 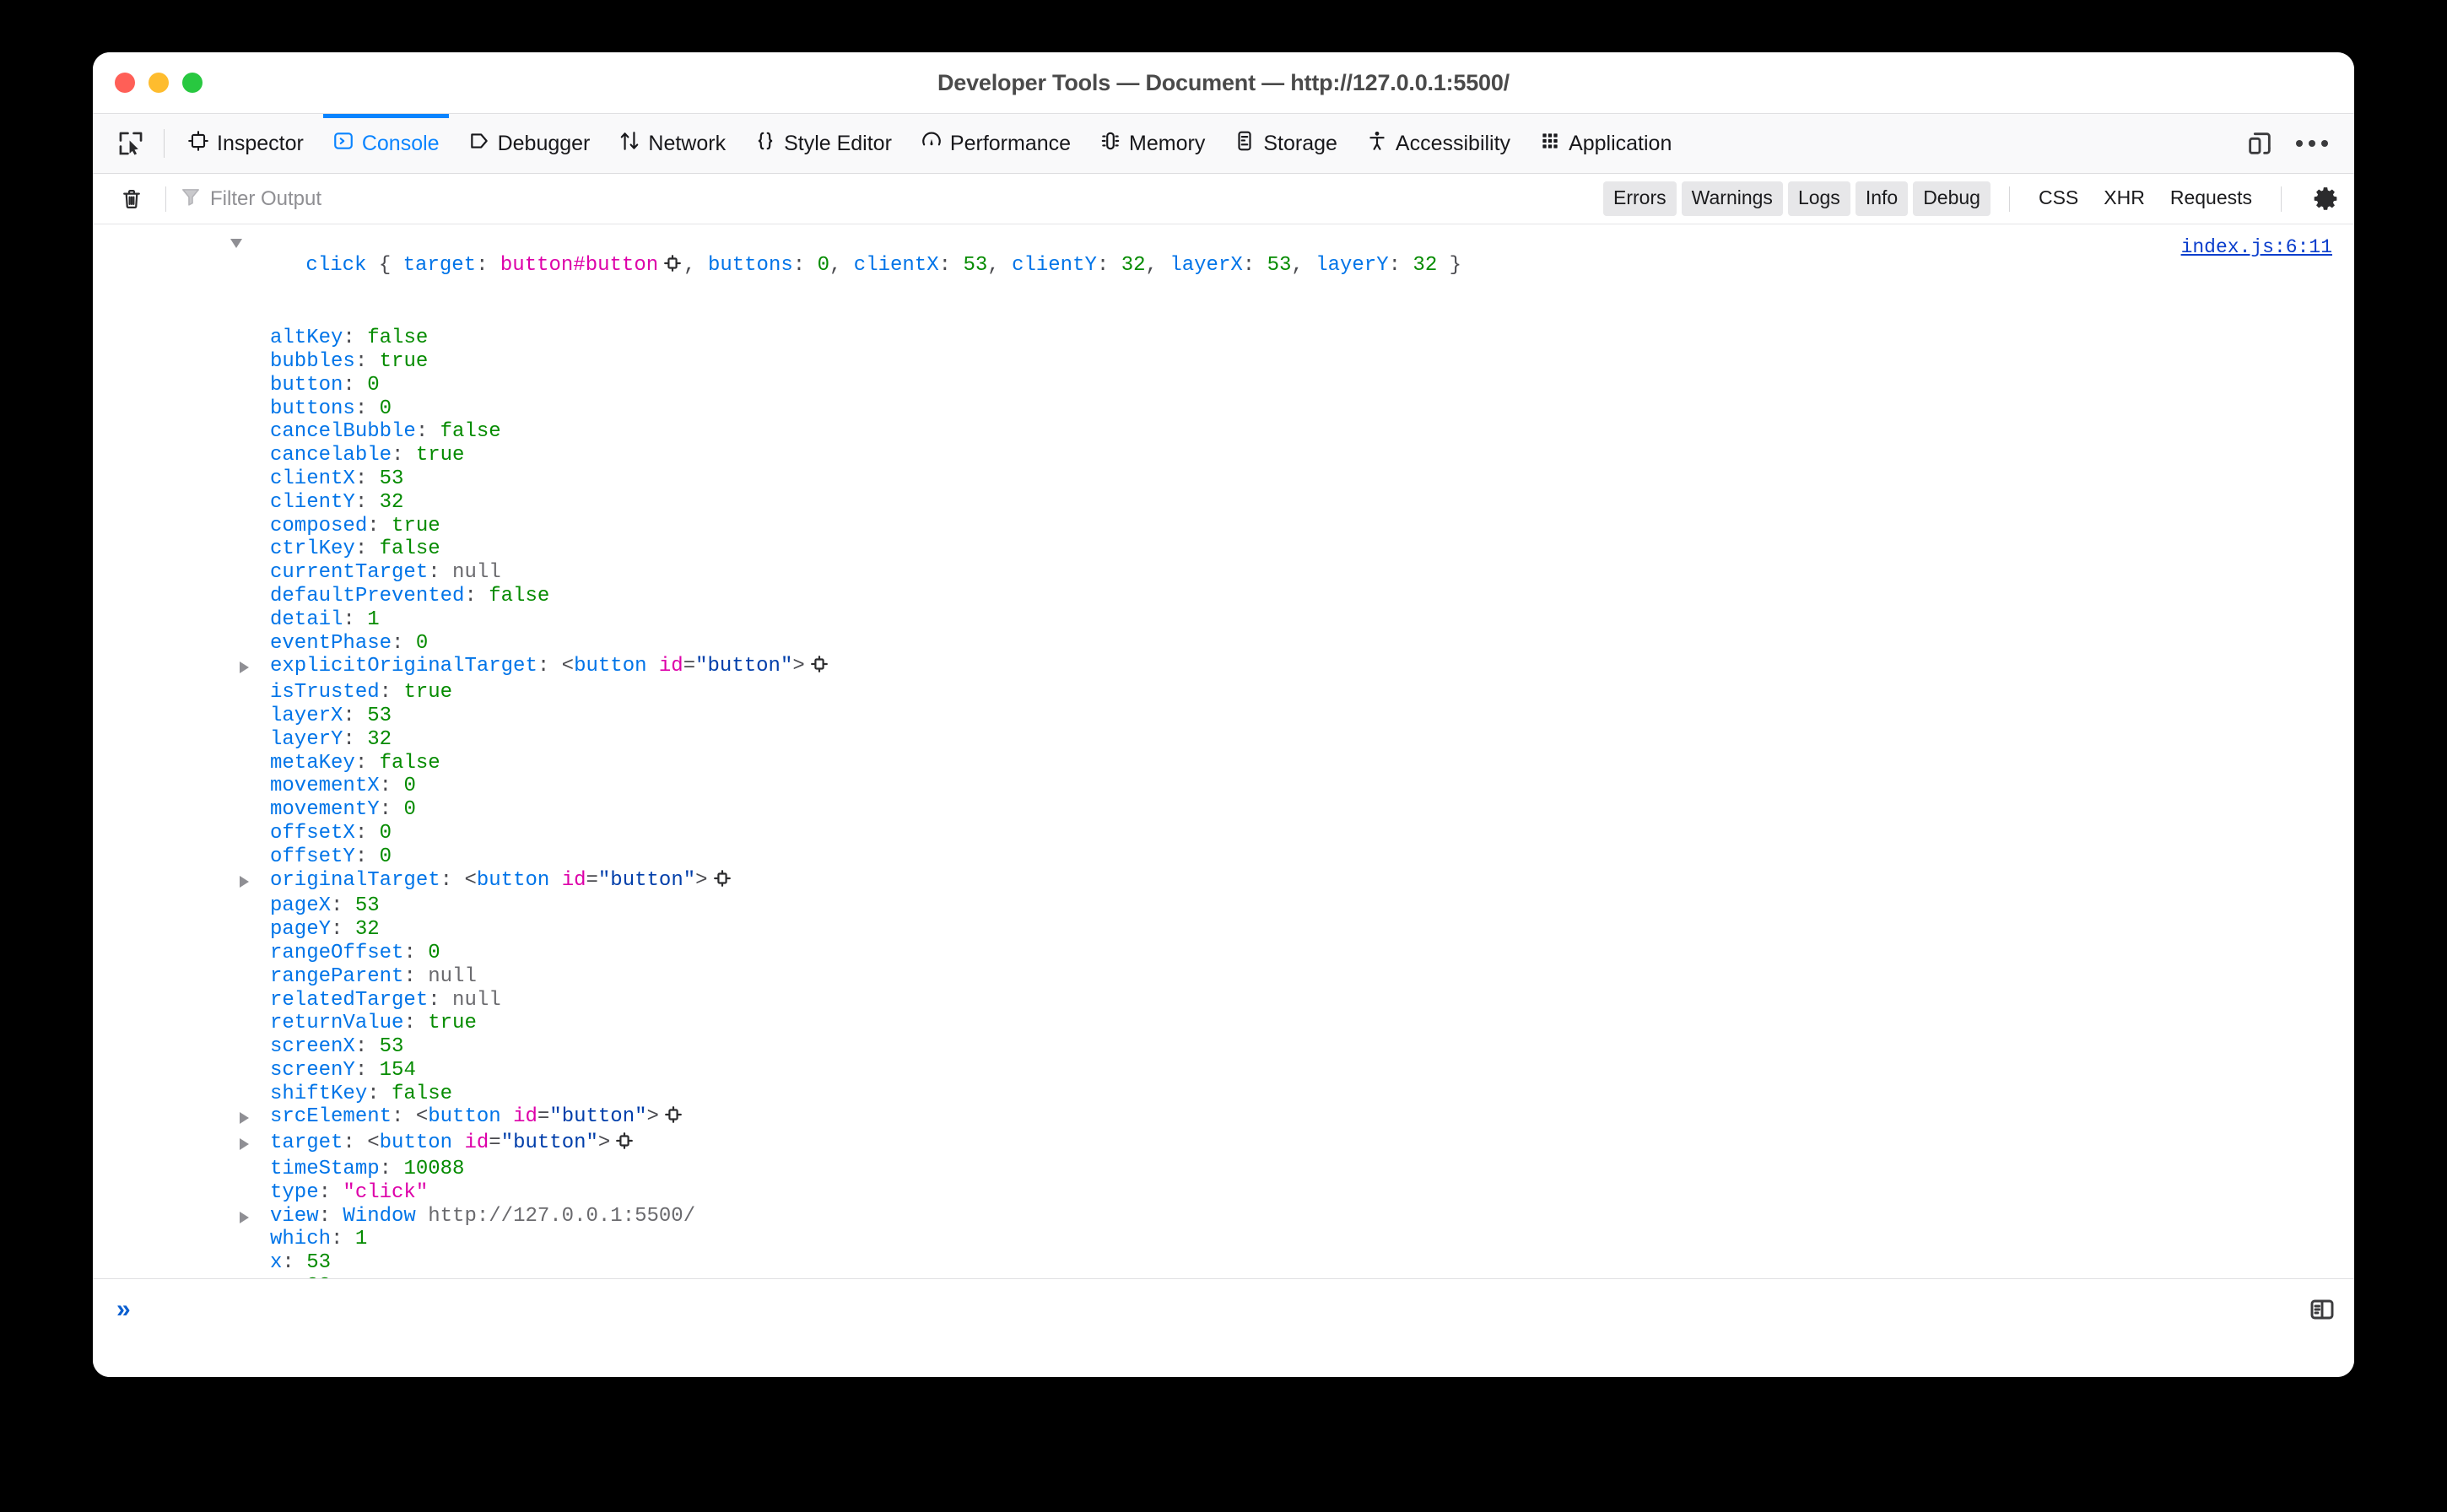 I want to click on open-brace: {, so click(x=384, y=265).